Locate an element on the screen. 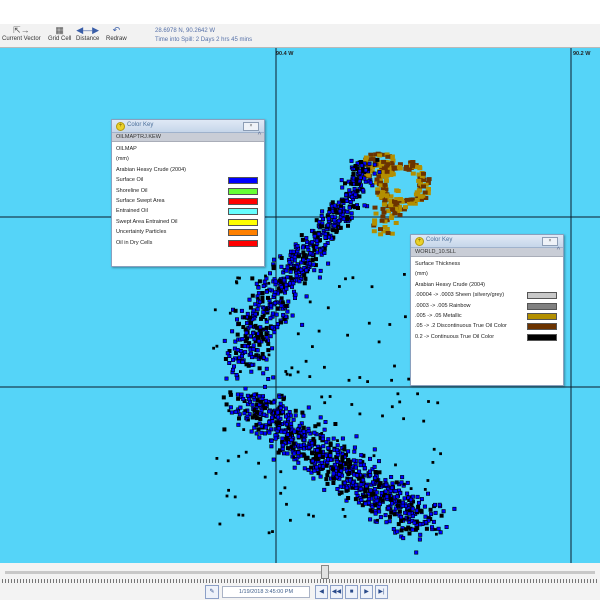 The width and height of the screenshot is (600, 600). edit-icon: ✎ is located at coordinates (212, 592).